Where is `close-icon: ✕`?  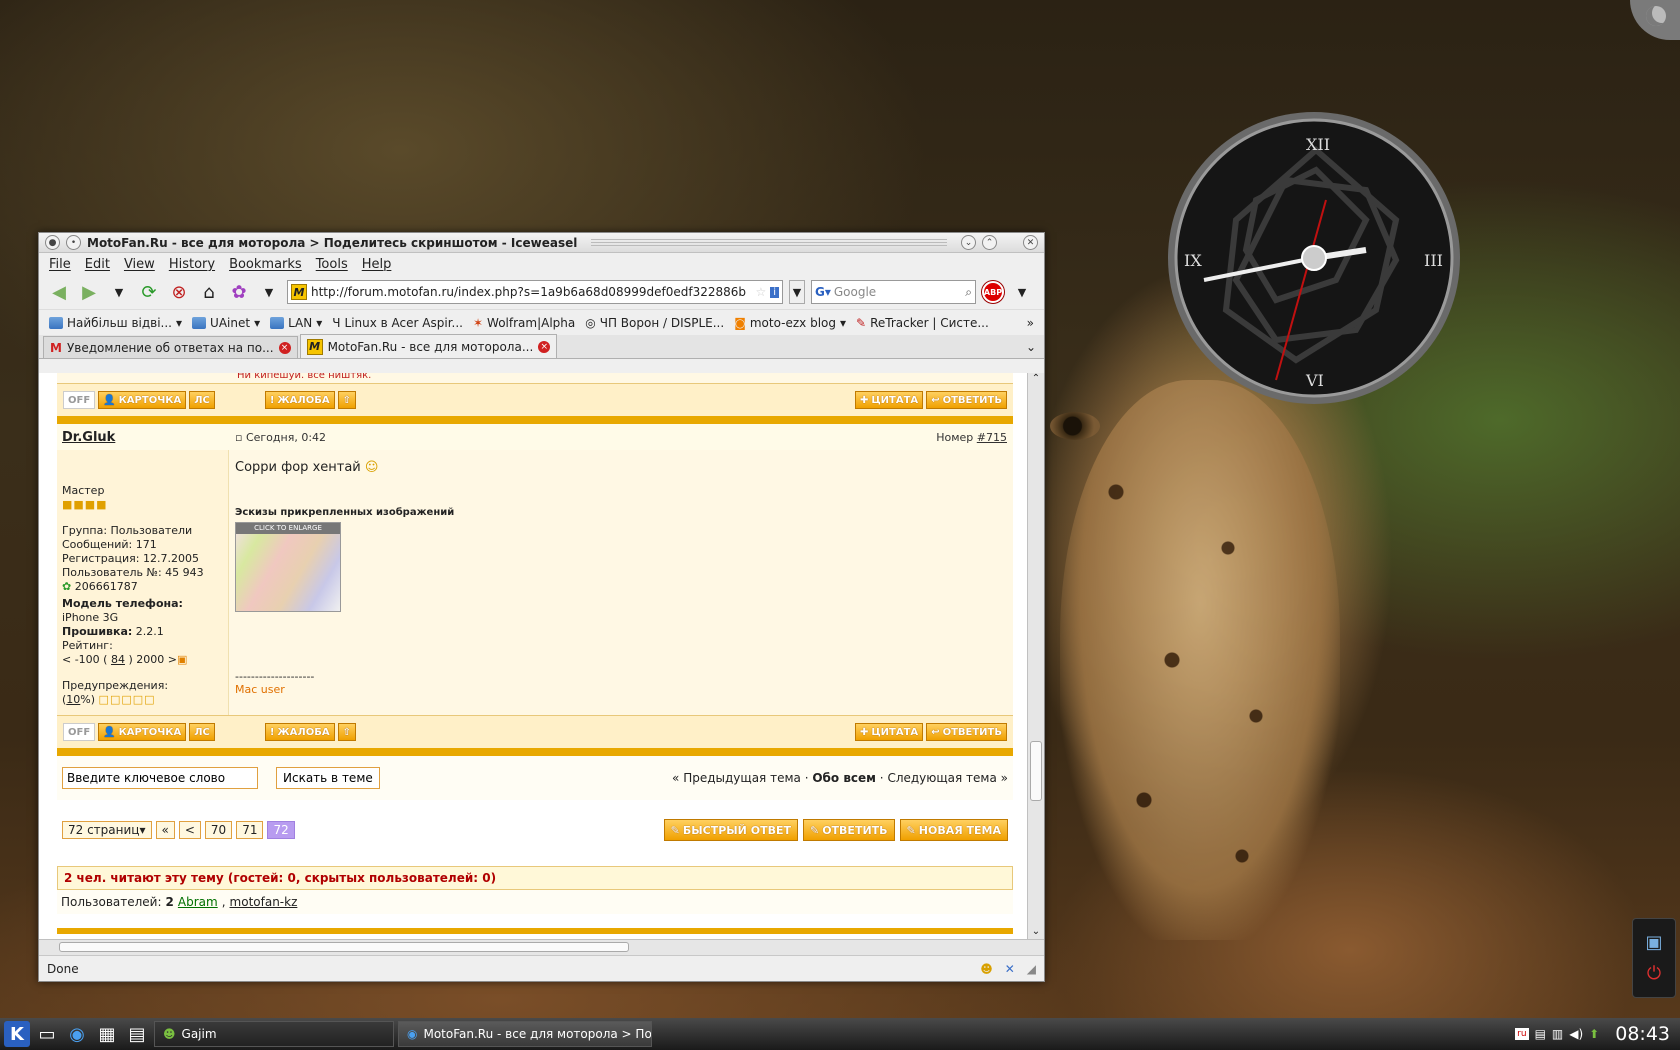
close-icon: ✕ is located at coordinates (1030, 242).